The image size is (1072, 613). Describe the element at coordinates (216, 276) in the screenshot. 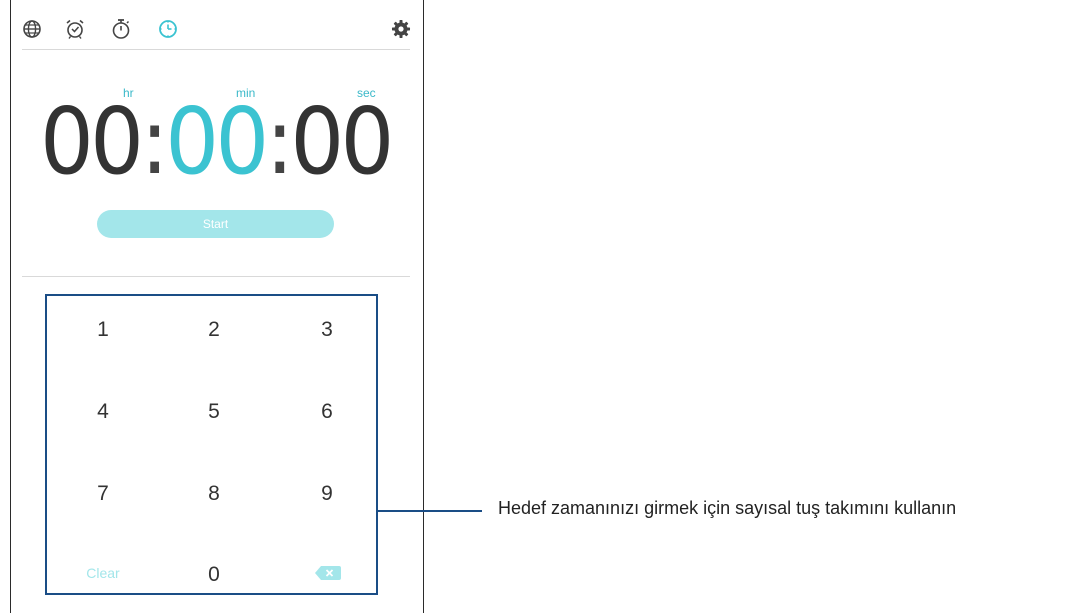

I see `keypad-divider` at that location.